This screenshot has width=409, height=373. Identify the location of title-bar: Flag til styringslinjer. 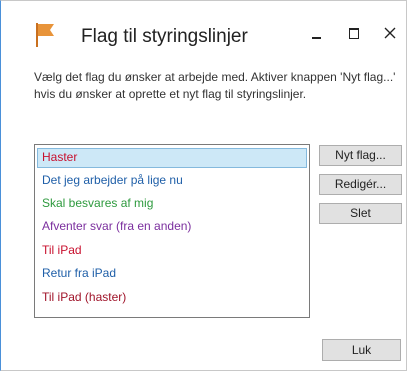
(203, 27).